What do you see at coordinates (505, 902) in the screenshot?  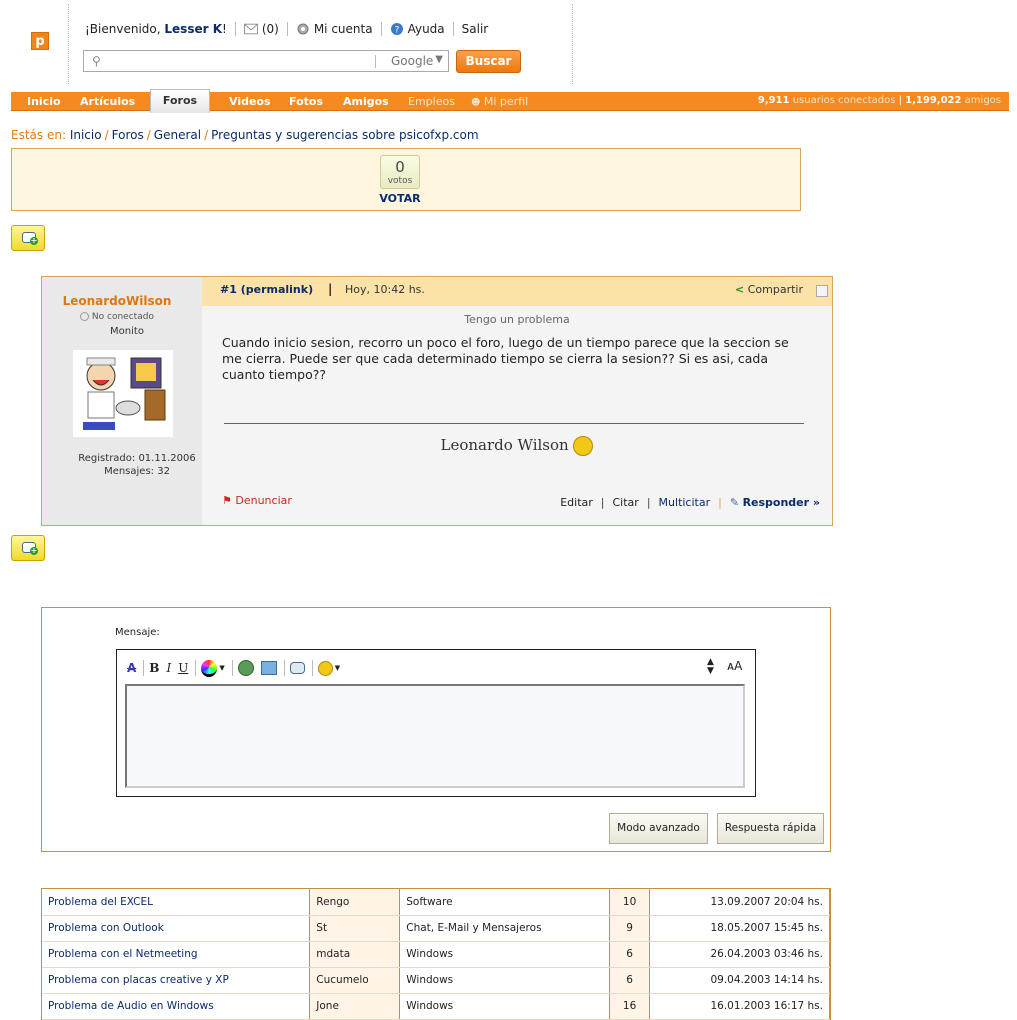 I see `thread-forum: Software` at bounding box center [505, 902].